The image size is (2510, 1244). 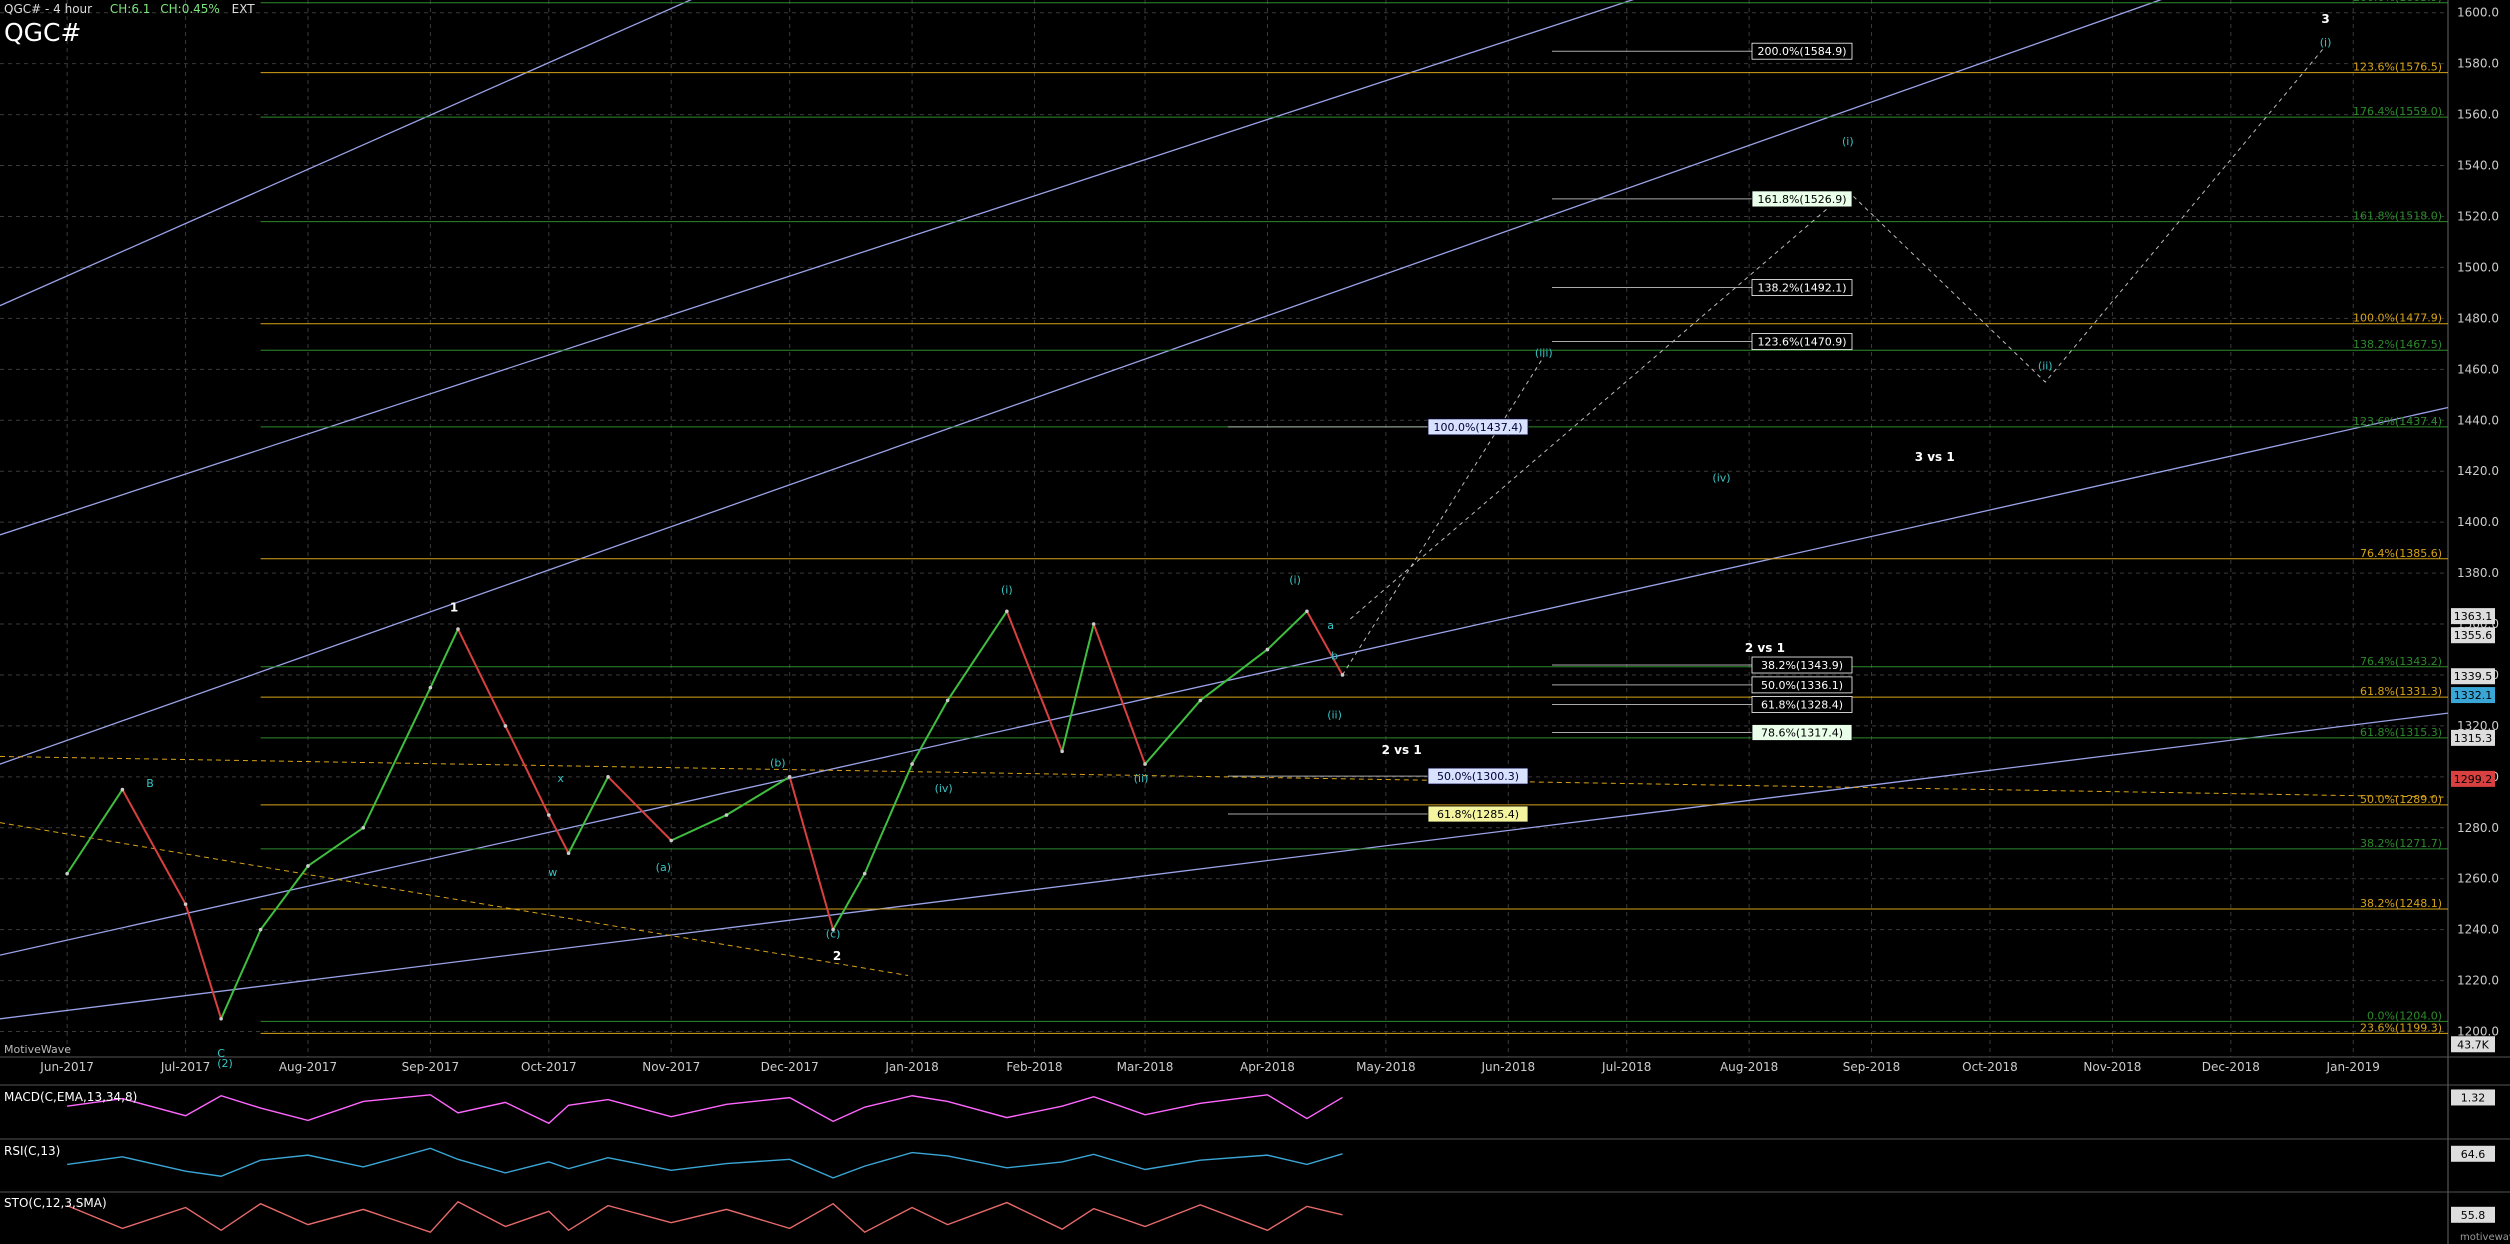 I want to click on y-tick-label: 1600.0, so click(x=2478, y=13).